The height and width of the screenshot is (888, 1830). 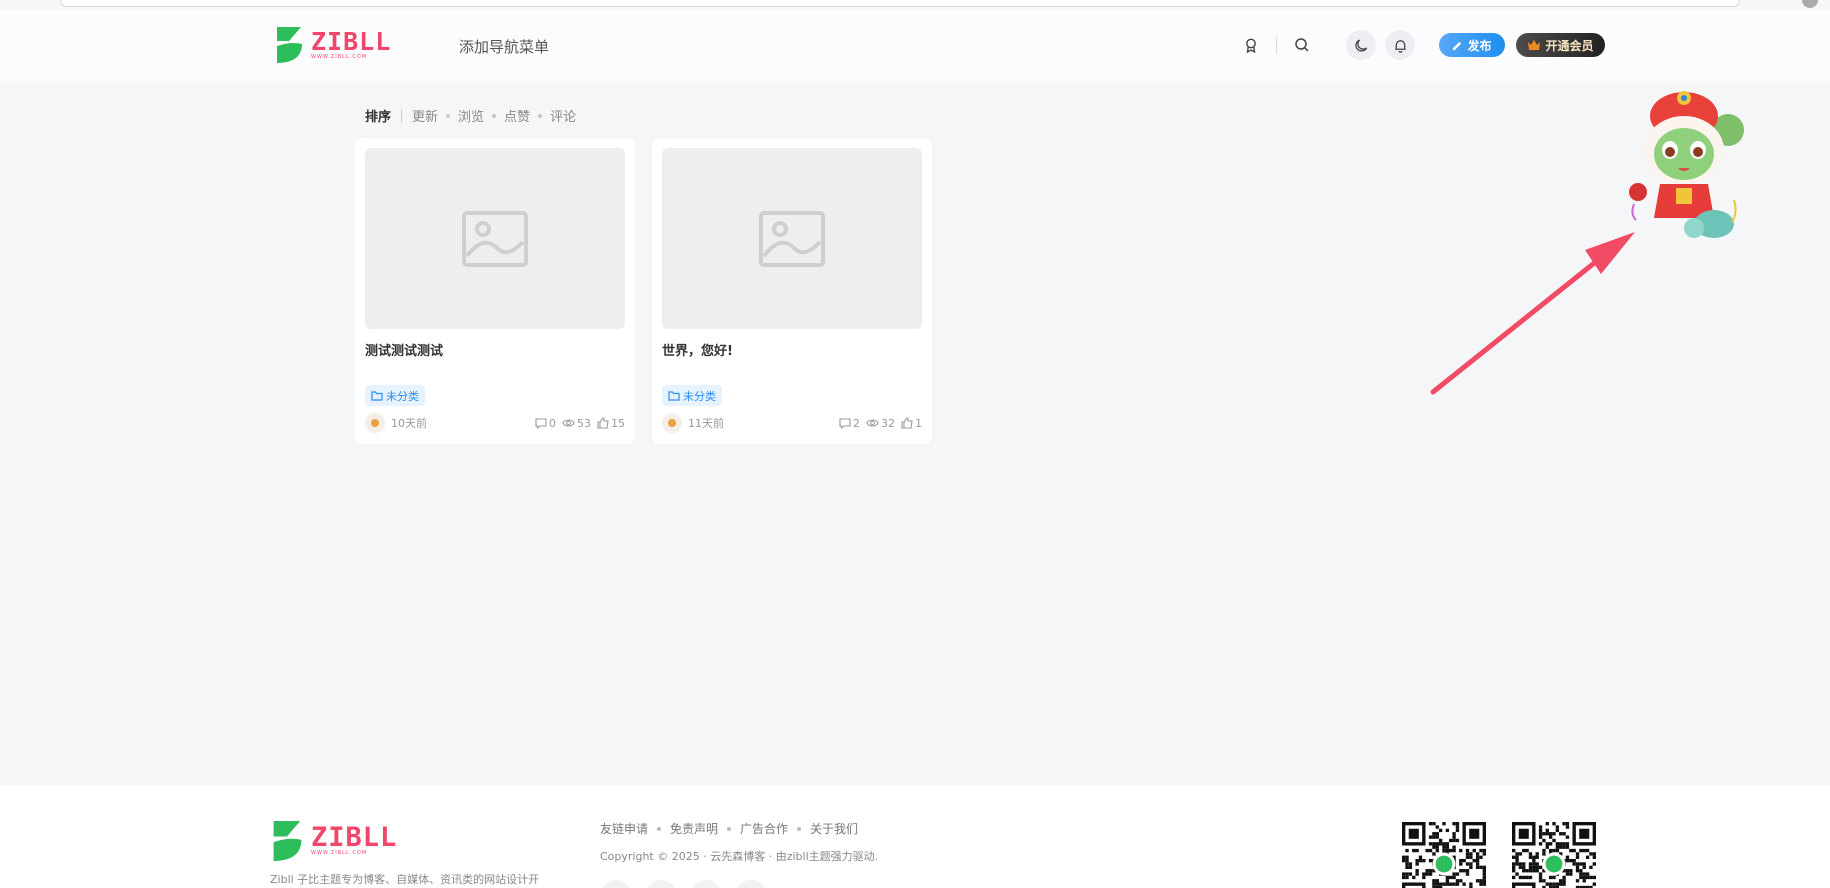 I want to click on footer-logo: ZIBLL WWW.ZIBLL.COM, so click(x=333, y=841).